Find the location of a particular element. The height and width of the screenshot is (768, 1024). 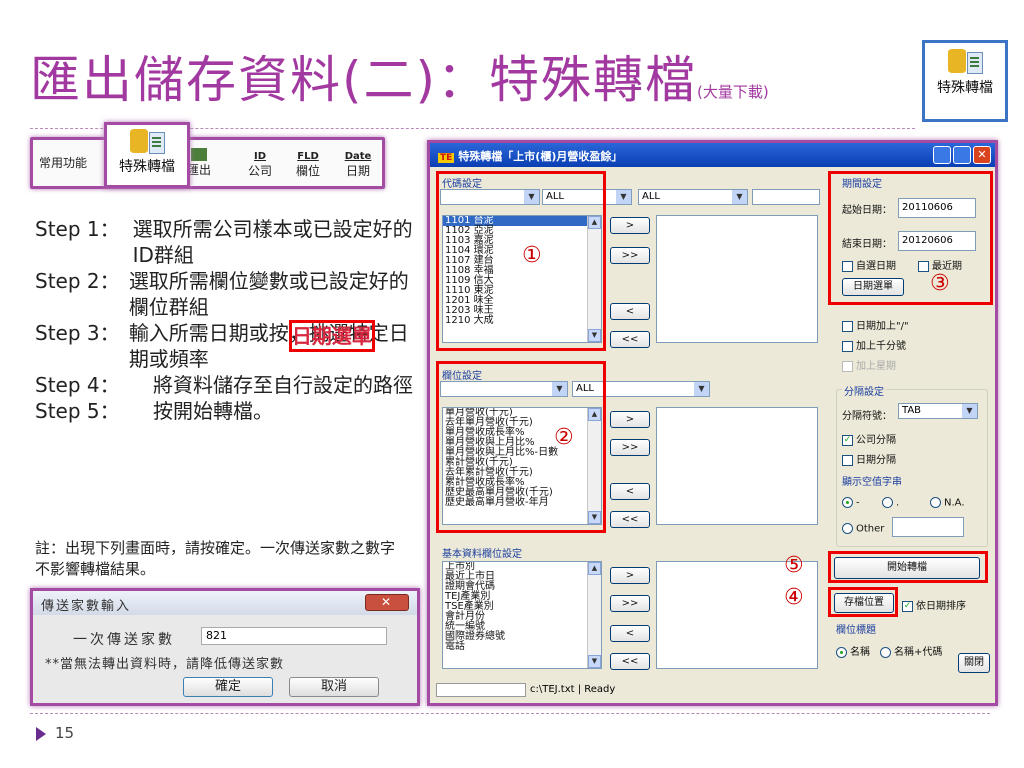

selected-field-list is located at coordinates (737, 466).